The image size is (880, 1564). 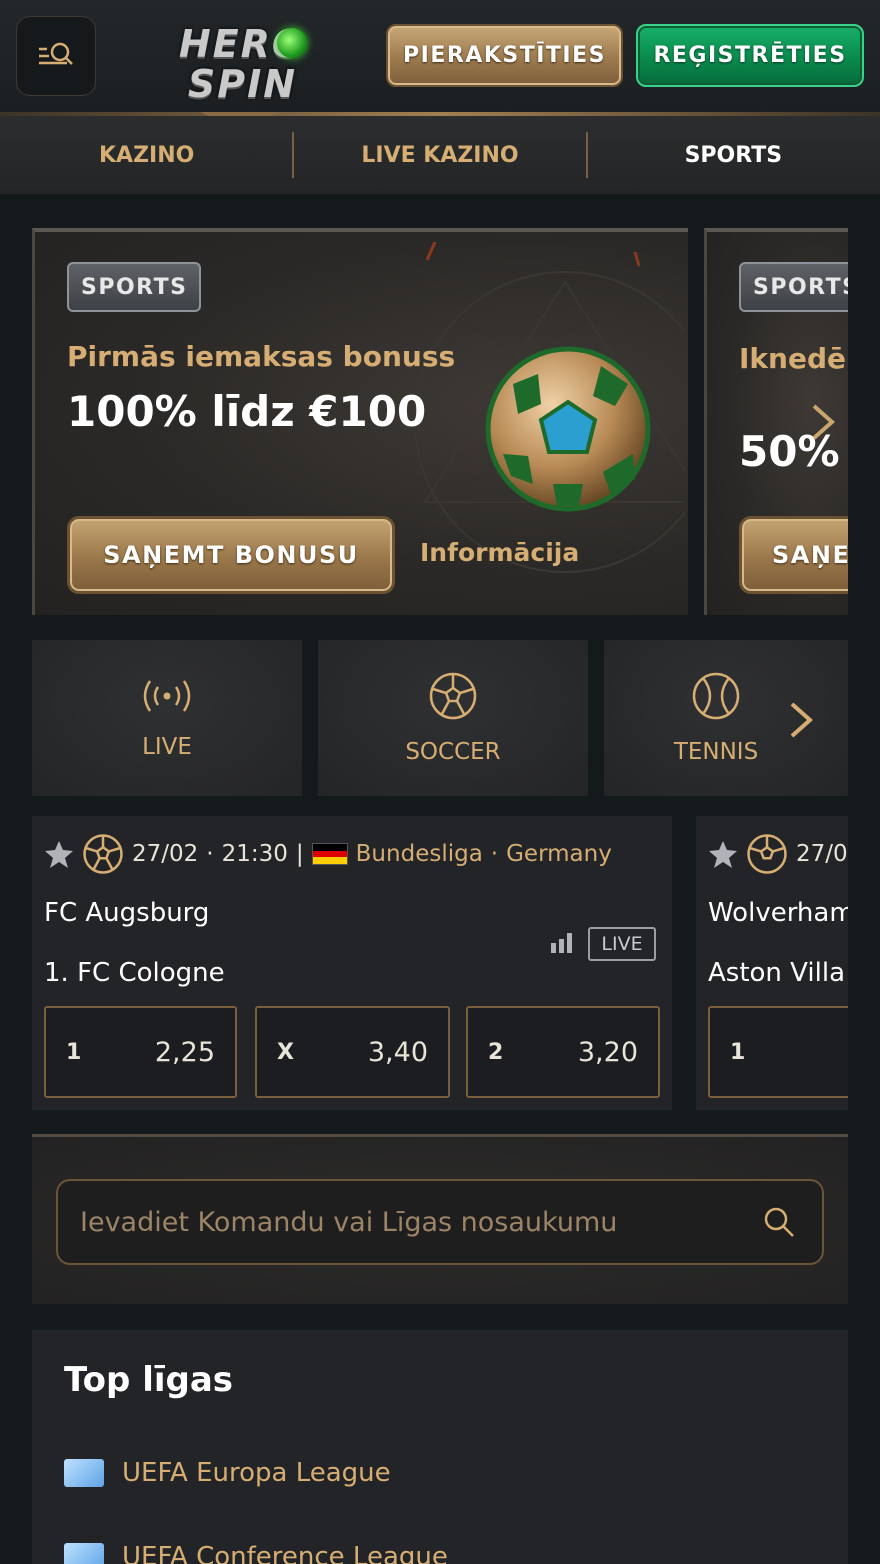 I want to click on match-league: Bundesliga, so click(x=419, y=854).